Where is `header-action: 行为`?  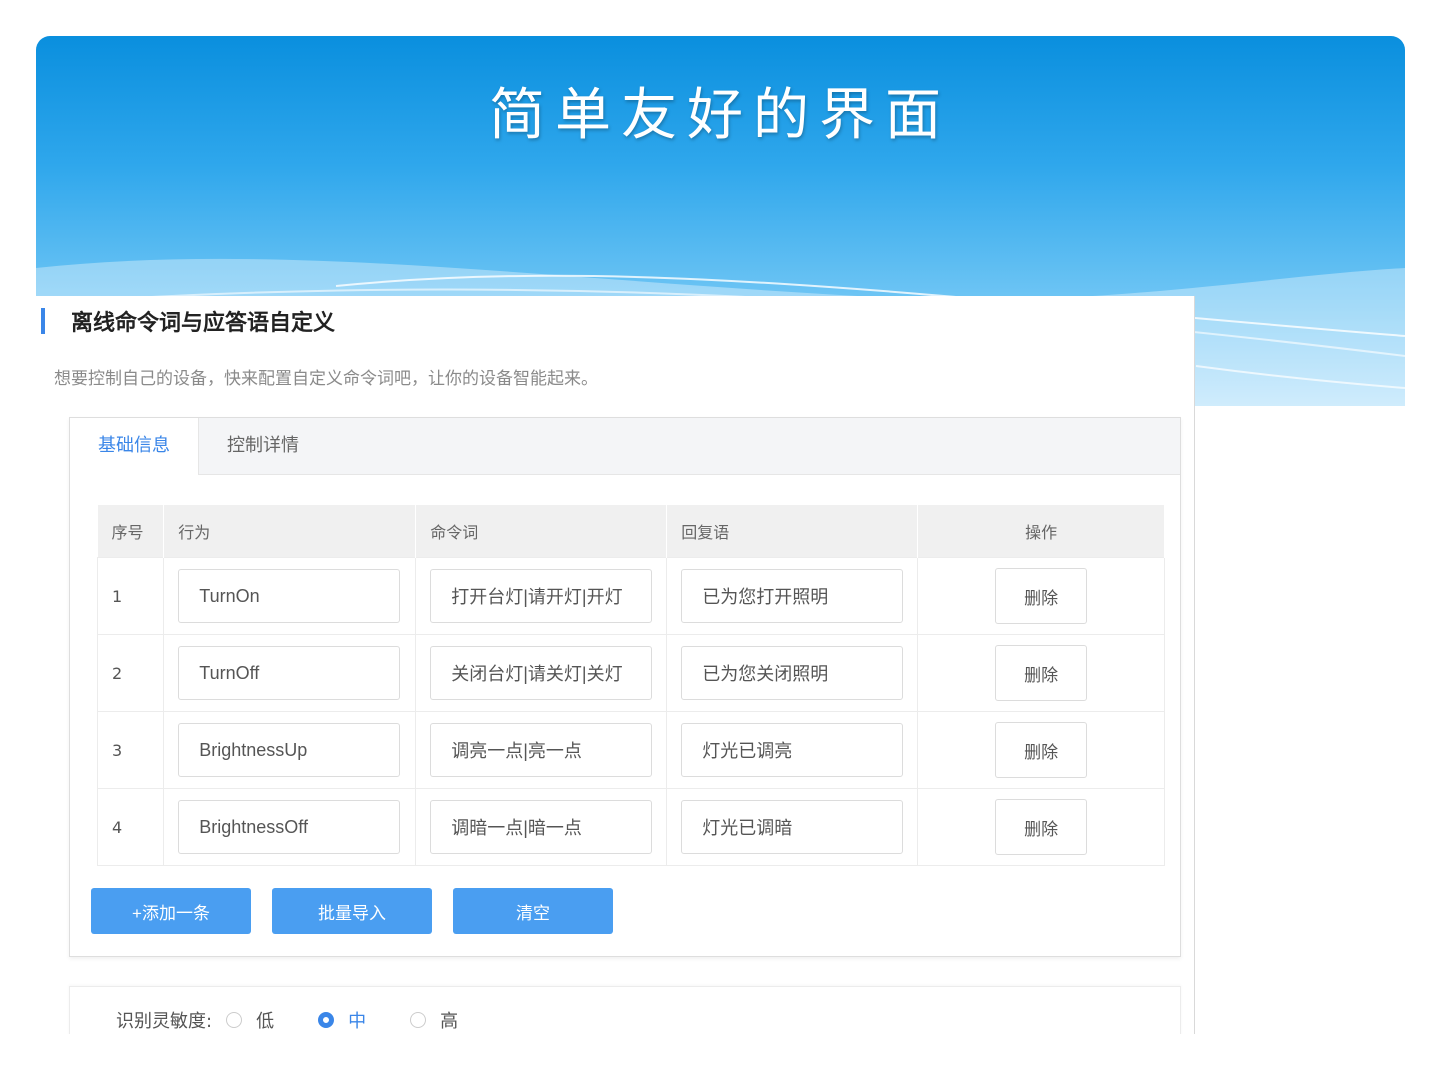
header-action: 行为 is located at coordinates (290, 531).